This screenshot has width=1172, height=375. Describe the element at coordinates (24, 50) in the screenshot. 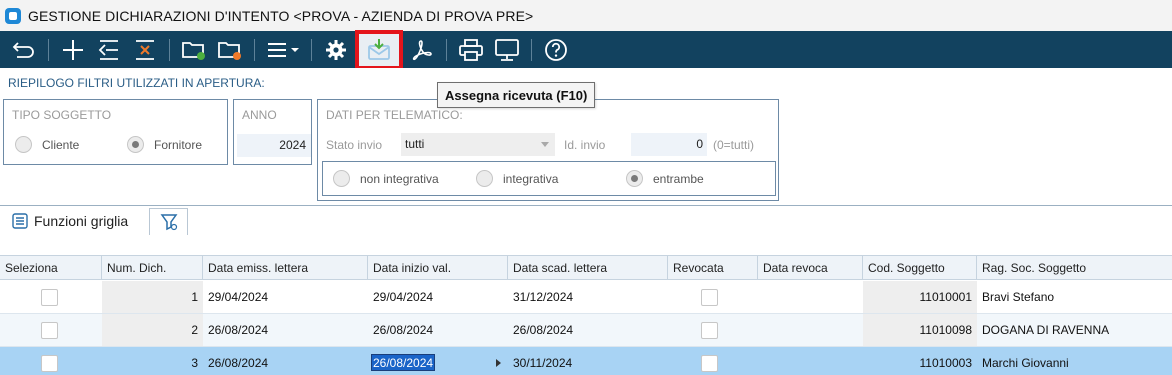

I see `undo-button` at that location.